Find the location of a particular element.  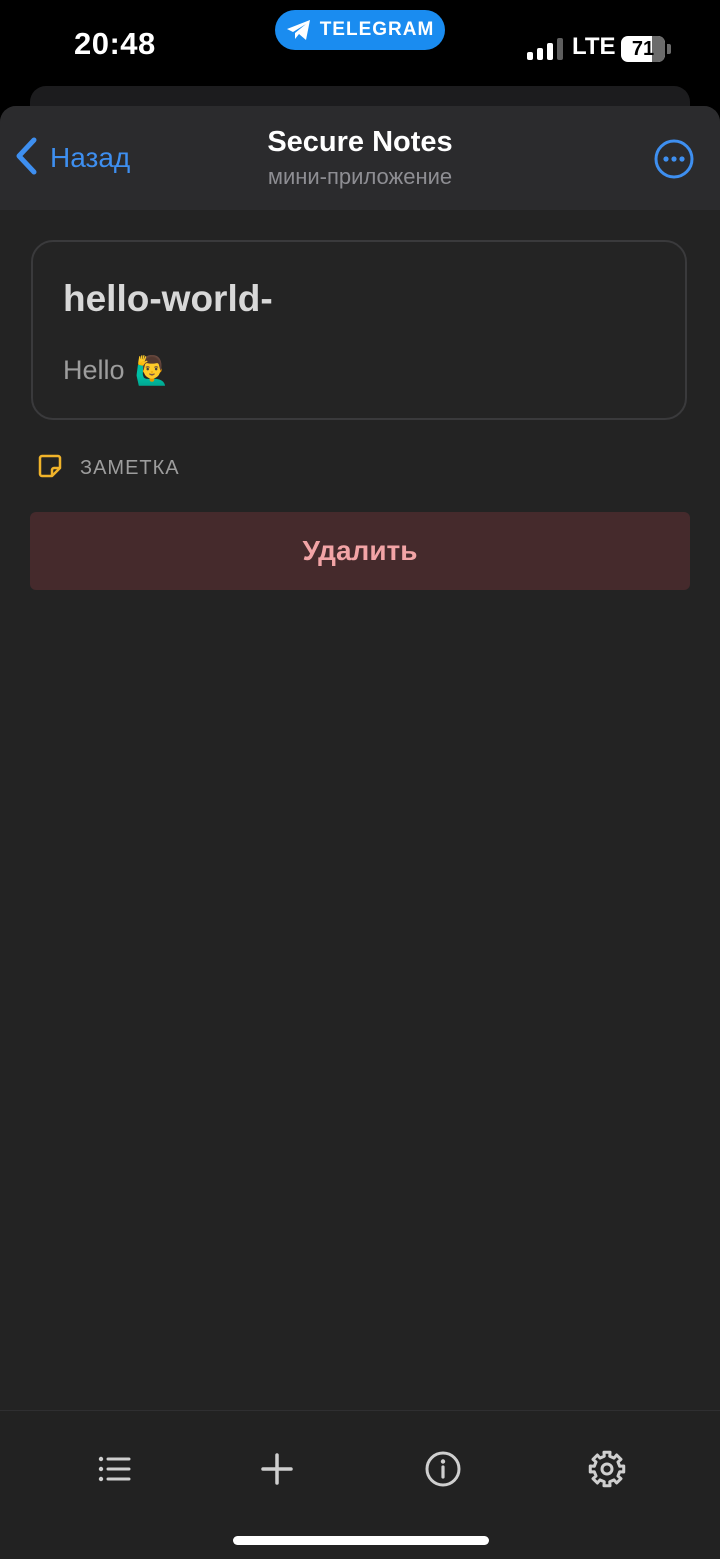

app-header: Назад Secure Notes мини-приложение is located at coordinates (360, 158).